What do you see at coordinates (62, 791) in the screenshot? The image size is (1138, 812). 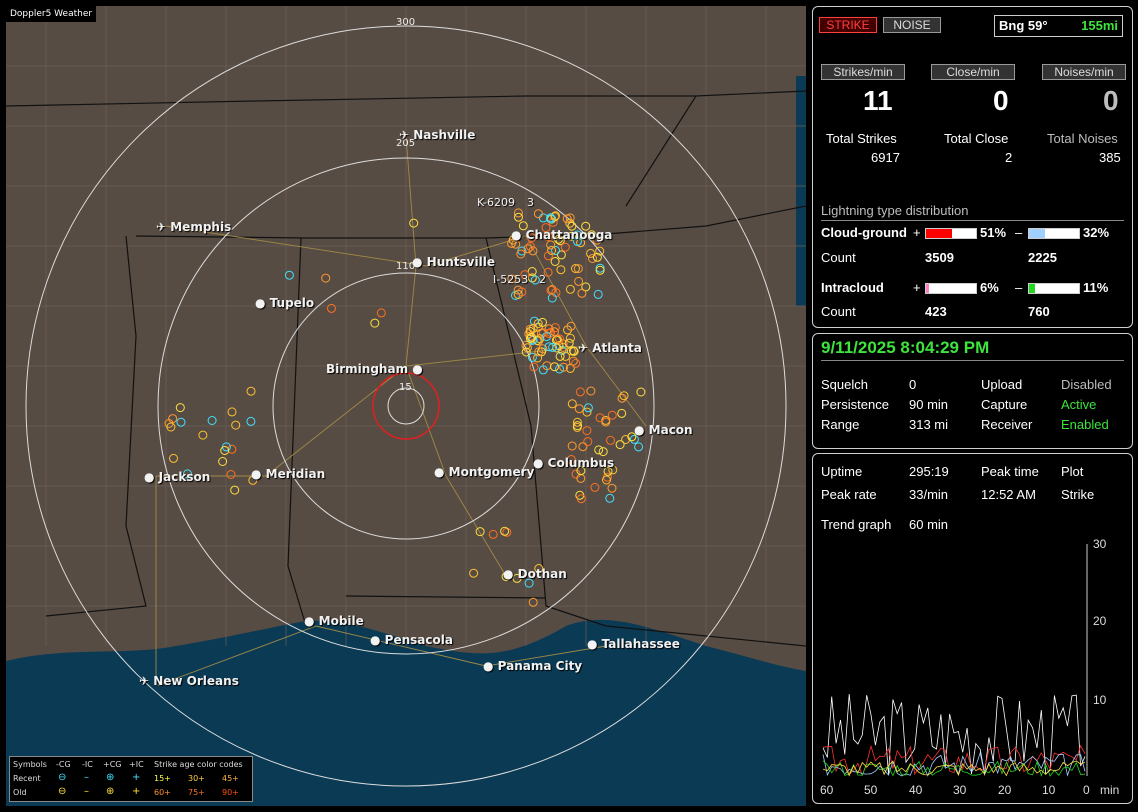 I see `legend-old-cg-minus-icon: ⊖` at bounding box center [62, 791].